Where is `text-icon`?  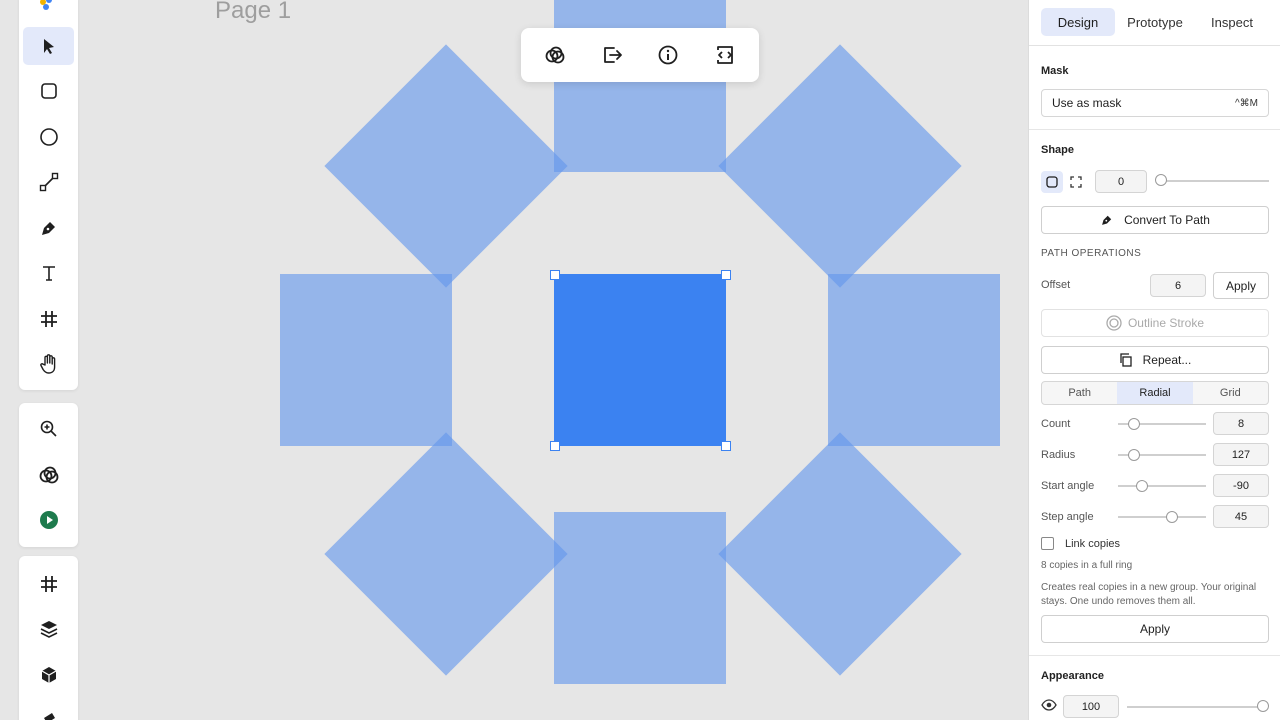
text-icon is located at coordinates (48, 273).